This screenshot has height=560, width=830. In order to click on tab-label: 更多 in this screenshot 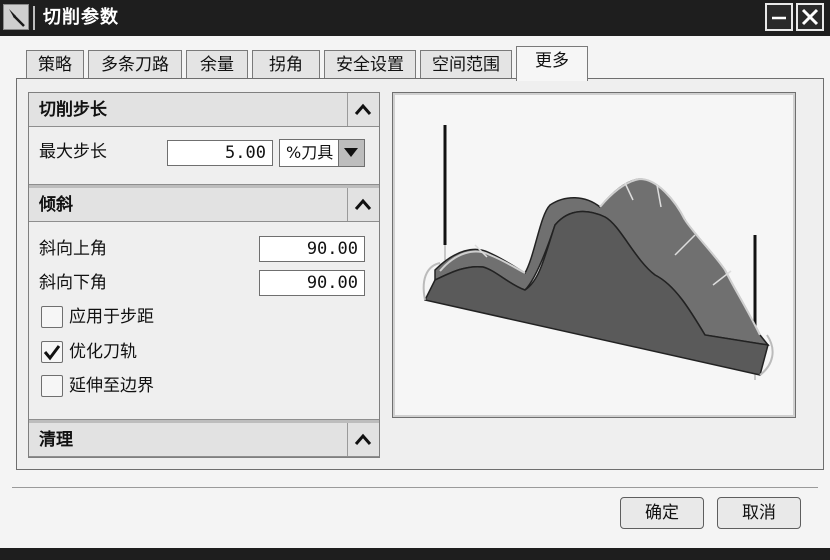, I will do `click(552, 61)`.